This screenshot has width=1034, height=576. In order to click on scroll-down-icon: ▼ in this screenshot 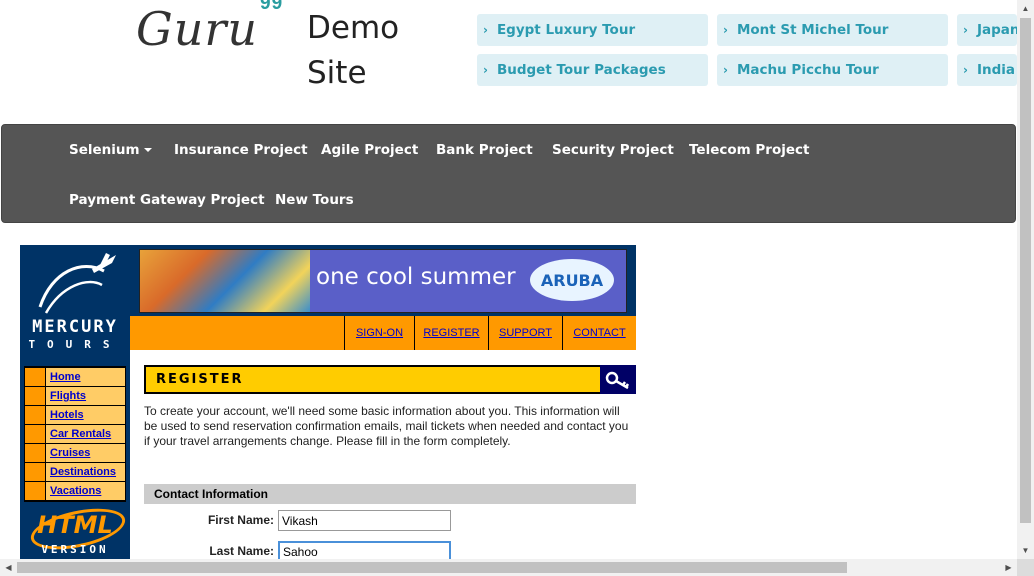, I will do `click(1025, 550)`.